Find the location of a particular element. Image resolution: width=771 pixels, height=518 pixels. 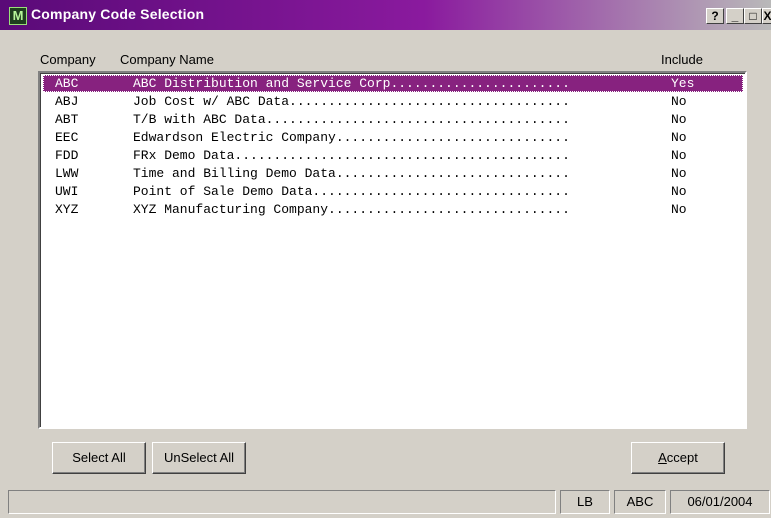

unselect-all-button: UnSelect All is located at coordinates (199, 458).